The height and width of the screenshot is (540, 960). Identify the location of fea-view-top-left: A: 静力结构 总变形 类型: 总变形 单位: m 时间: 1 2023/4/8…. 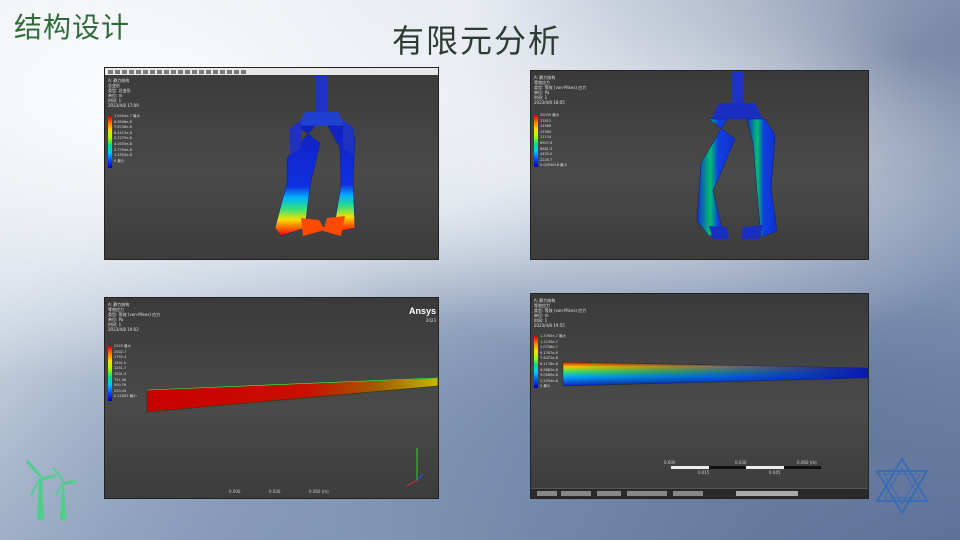
(271, 163).